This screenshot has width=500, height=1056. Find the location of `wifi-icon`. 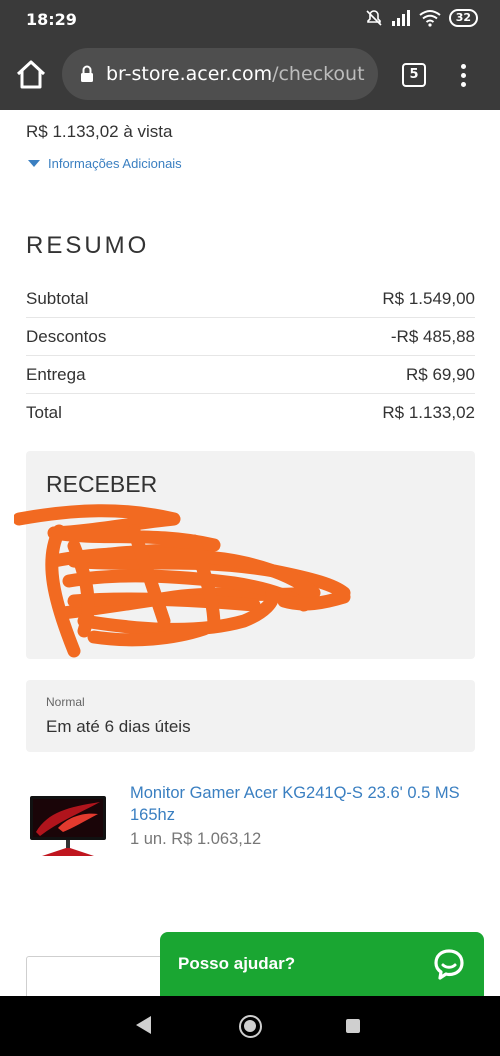

wifi-icon is located at coordinates (430, 18).